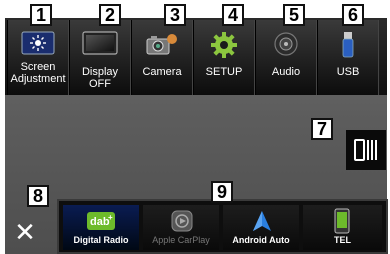 The image size is (390, 254). What do you see at coordinates (353, 15) in the screenshot?
I see `callout-6: 6` at bounding box center [353, 15].